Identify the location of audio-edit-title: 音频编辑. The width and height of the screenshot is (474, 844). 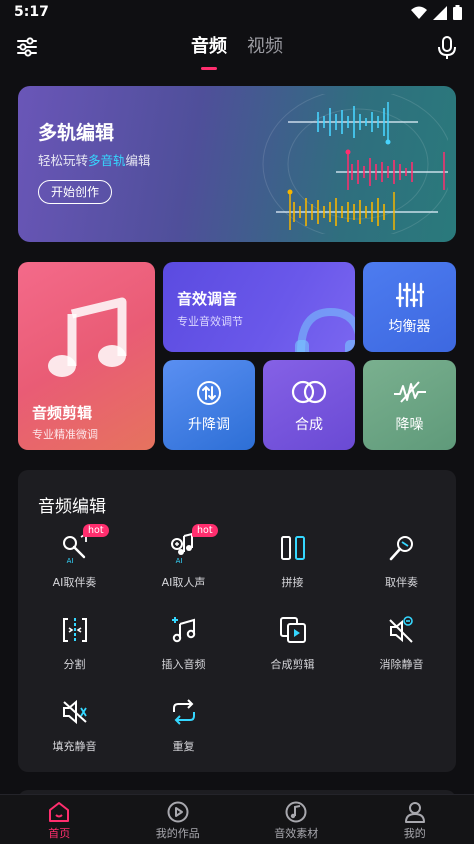
(72, 507).